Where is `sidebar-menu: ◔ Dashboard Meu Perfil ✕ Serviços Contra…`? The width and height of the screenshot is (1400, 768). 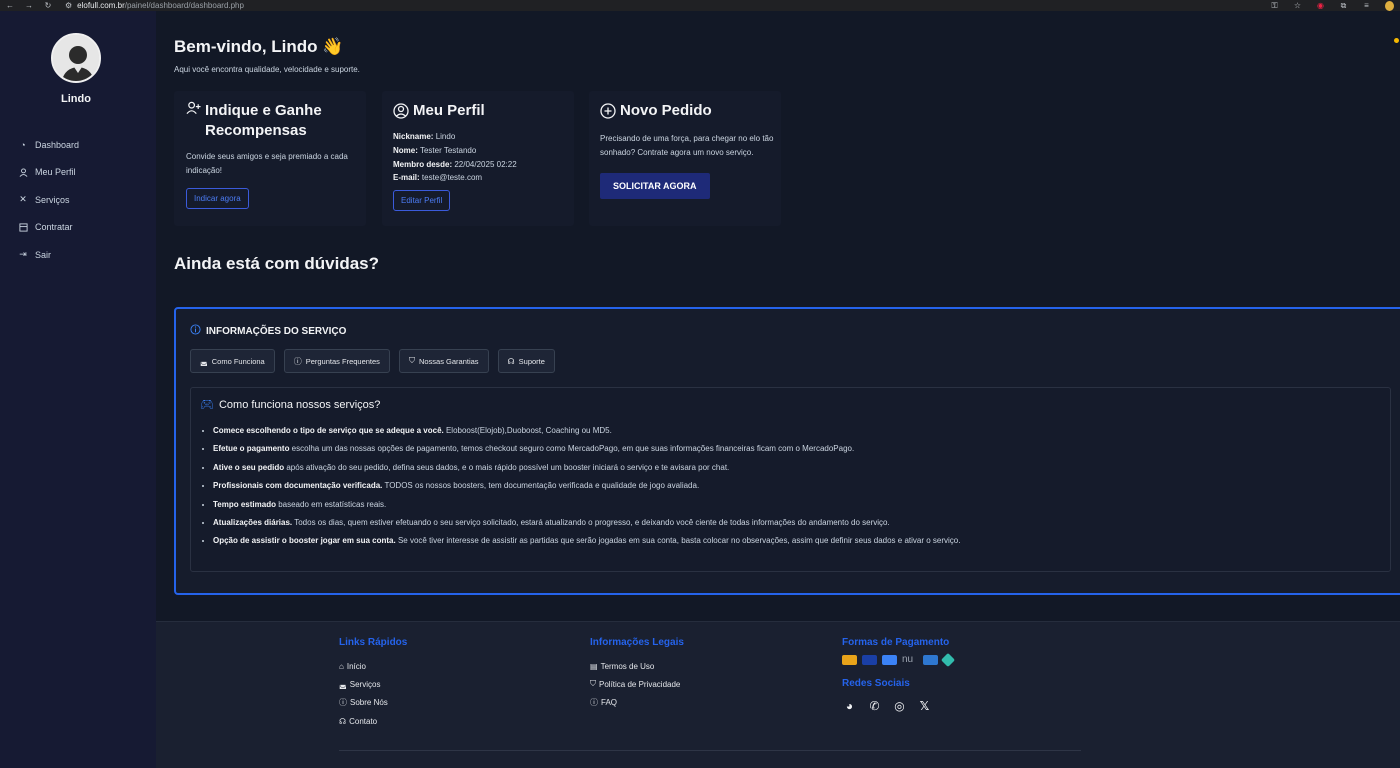 sidebar-menu: ◔ Dashboard Meu Perfil ✕ Serviços Contra… is located at coordinates (48, 200).